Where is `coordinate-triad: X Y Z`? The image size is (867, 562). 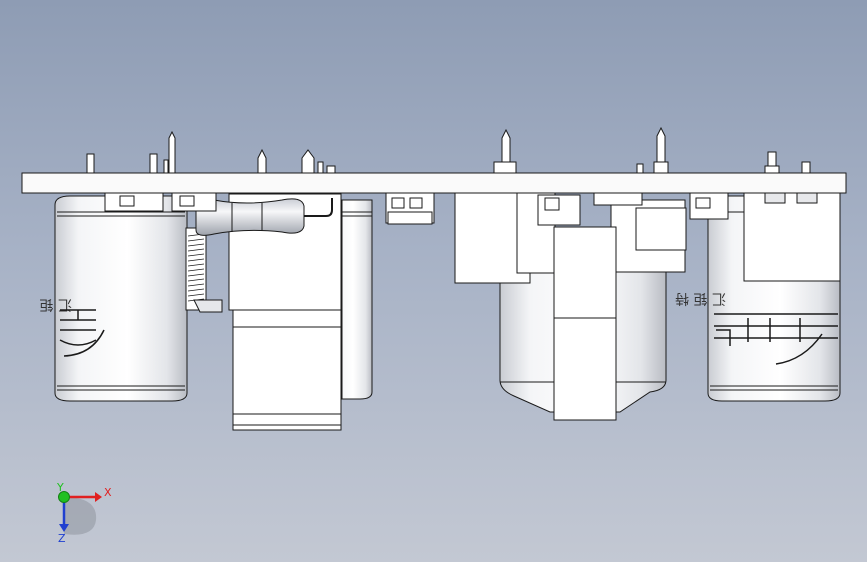 coordinate-triad: X Y Z is located at coordinates (84, 513).